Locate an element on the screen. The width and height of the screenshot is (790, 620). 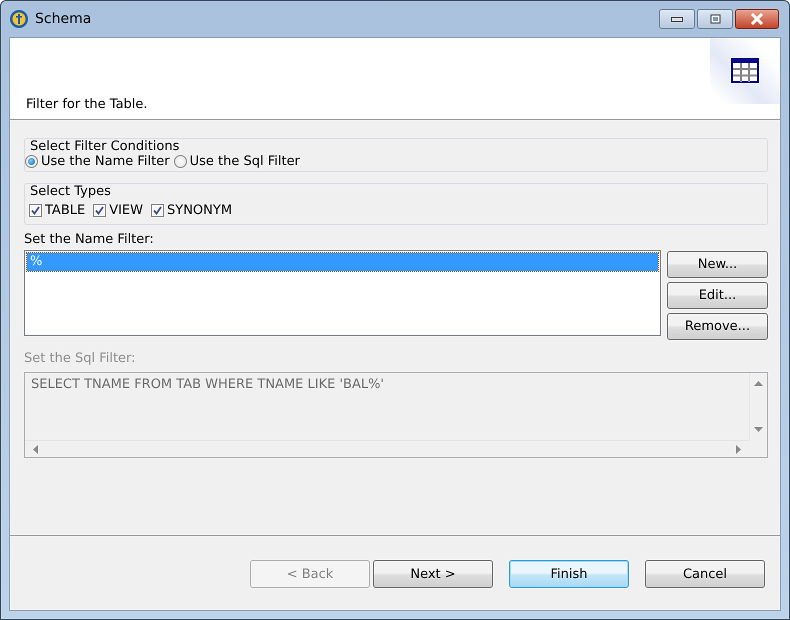
section-label: Set the Name Filter: is located at coordinates (89, 239).